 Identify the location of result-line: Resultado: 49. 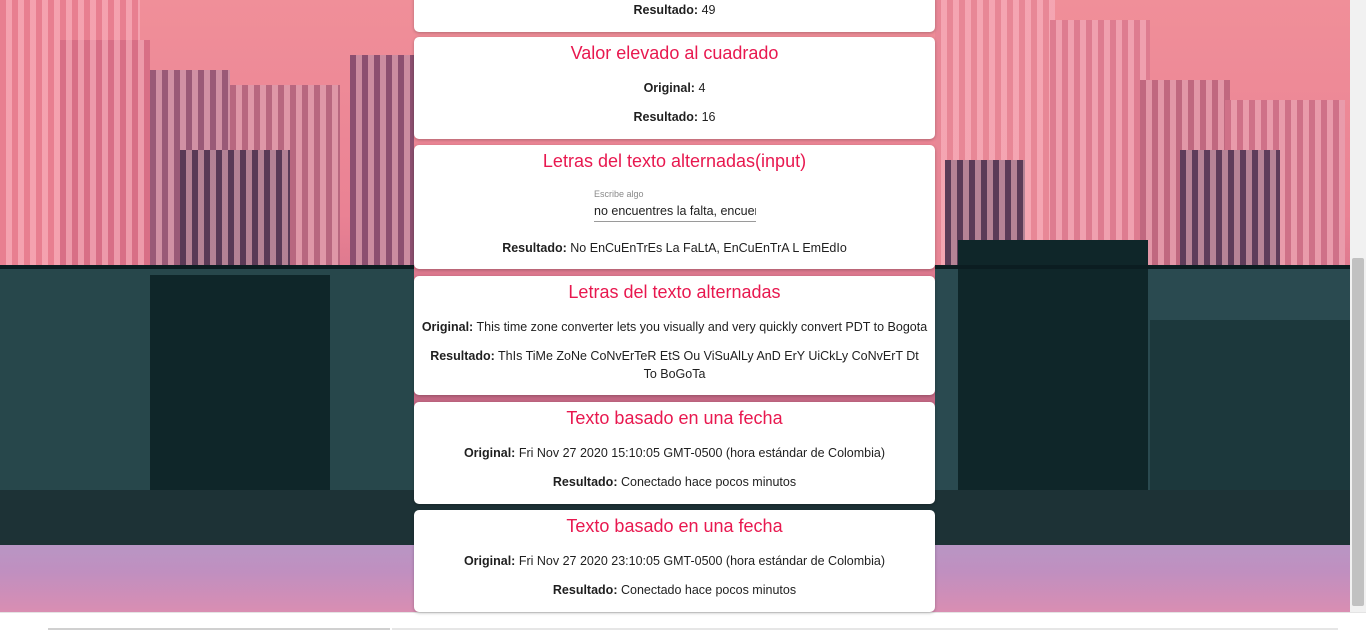
(674, 10).